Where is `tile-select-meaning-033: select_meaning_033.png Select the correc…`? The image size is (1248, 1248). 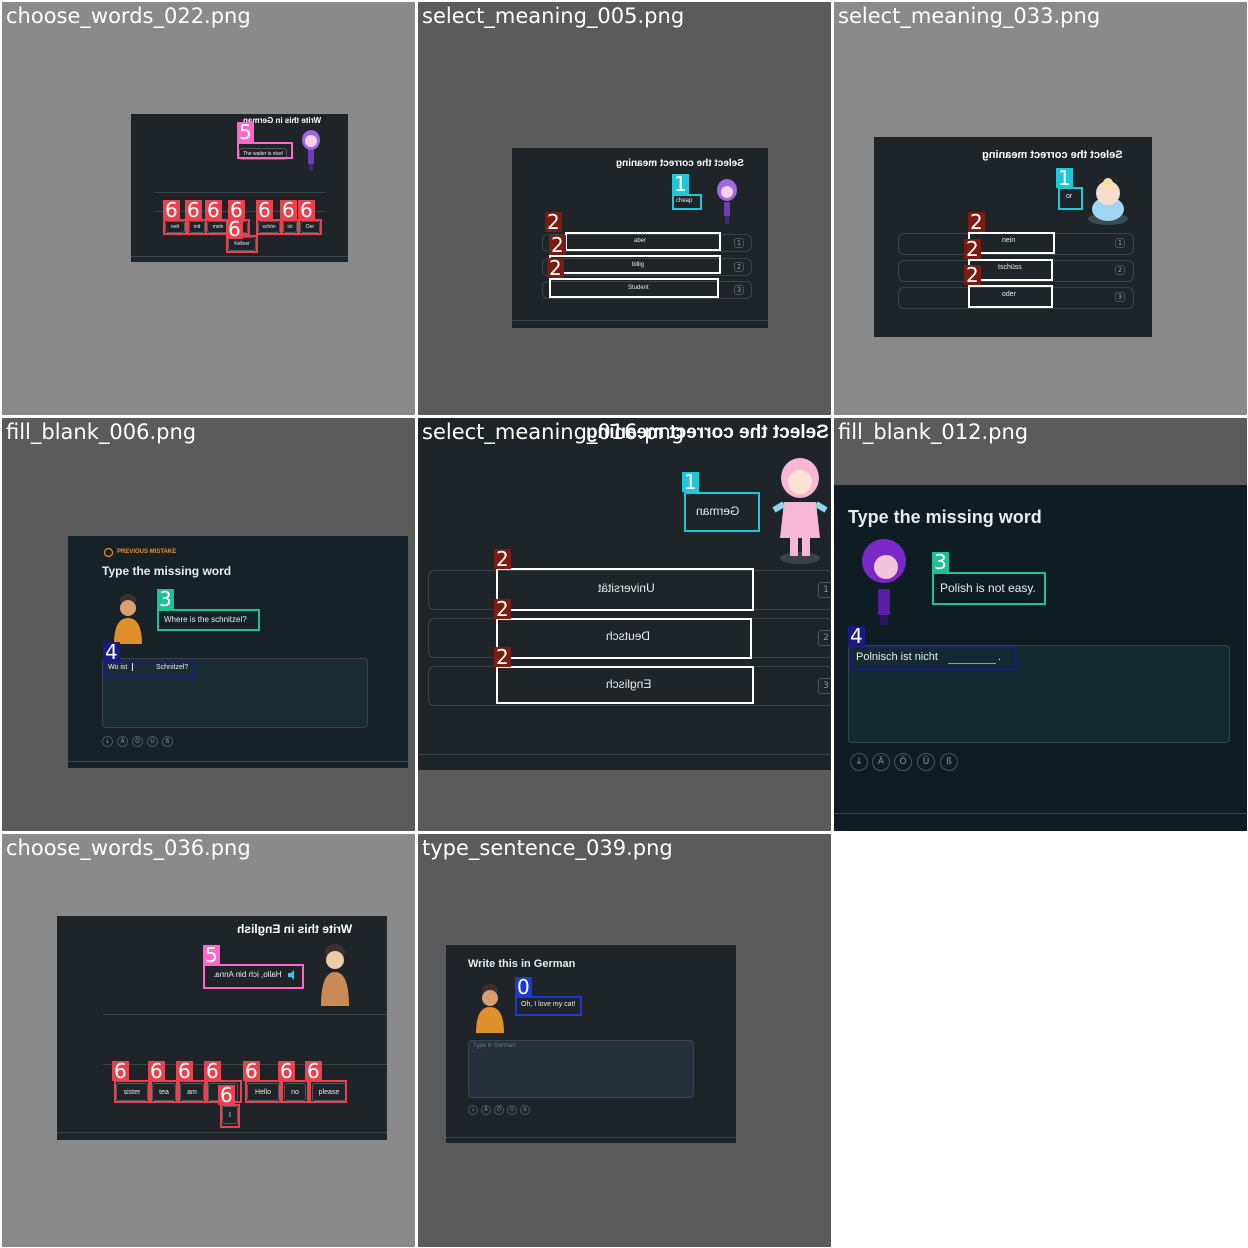
tile-select-meaning-033: select_meaning_033.png Select the correc… is located at coordinates (1040, 208).